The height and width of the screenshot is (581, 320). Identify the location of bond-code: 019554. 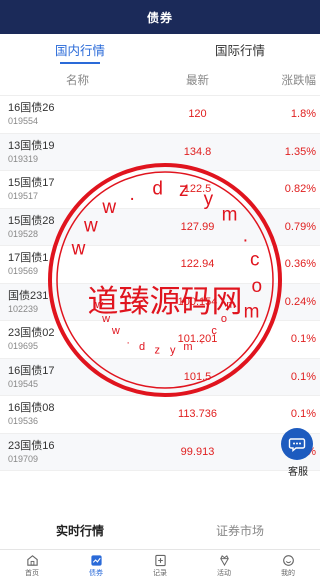
(23, 121).